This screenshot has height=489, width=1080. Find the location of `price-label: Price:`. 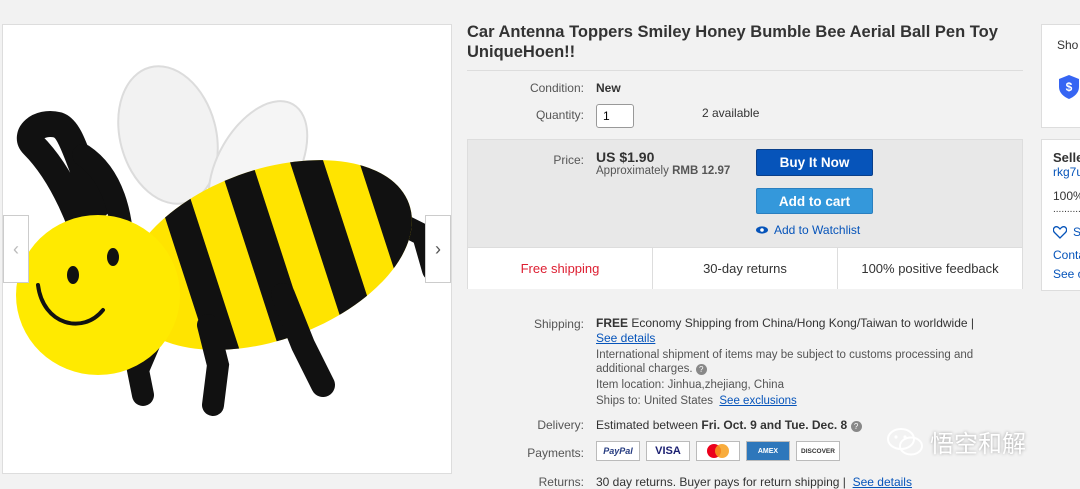

price-label: Price: is located at coordinates (568, 160).